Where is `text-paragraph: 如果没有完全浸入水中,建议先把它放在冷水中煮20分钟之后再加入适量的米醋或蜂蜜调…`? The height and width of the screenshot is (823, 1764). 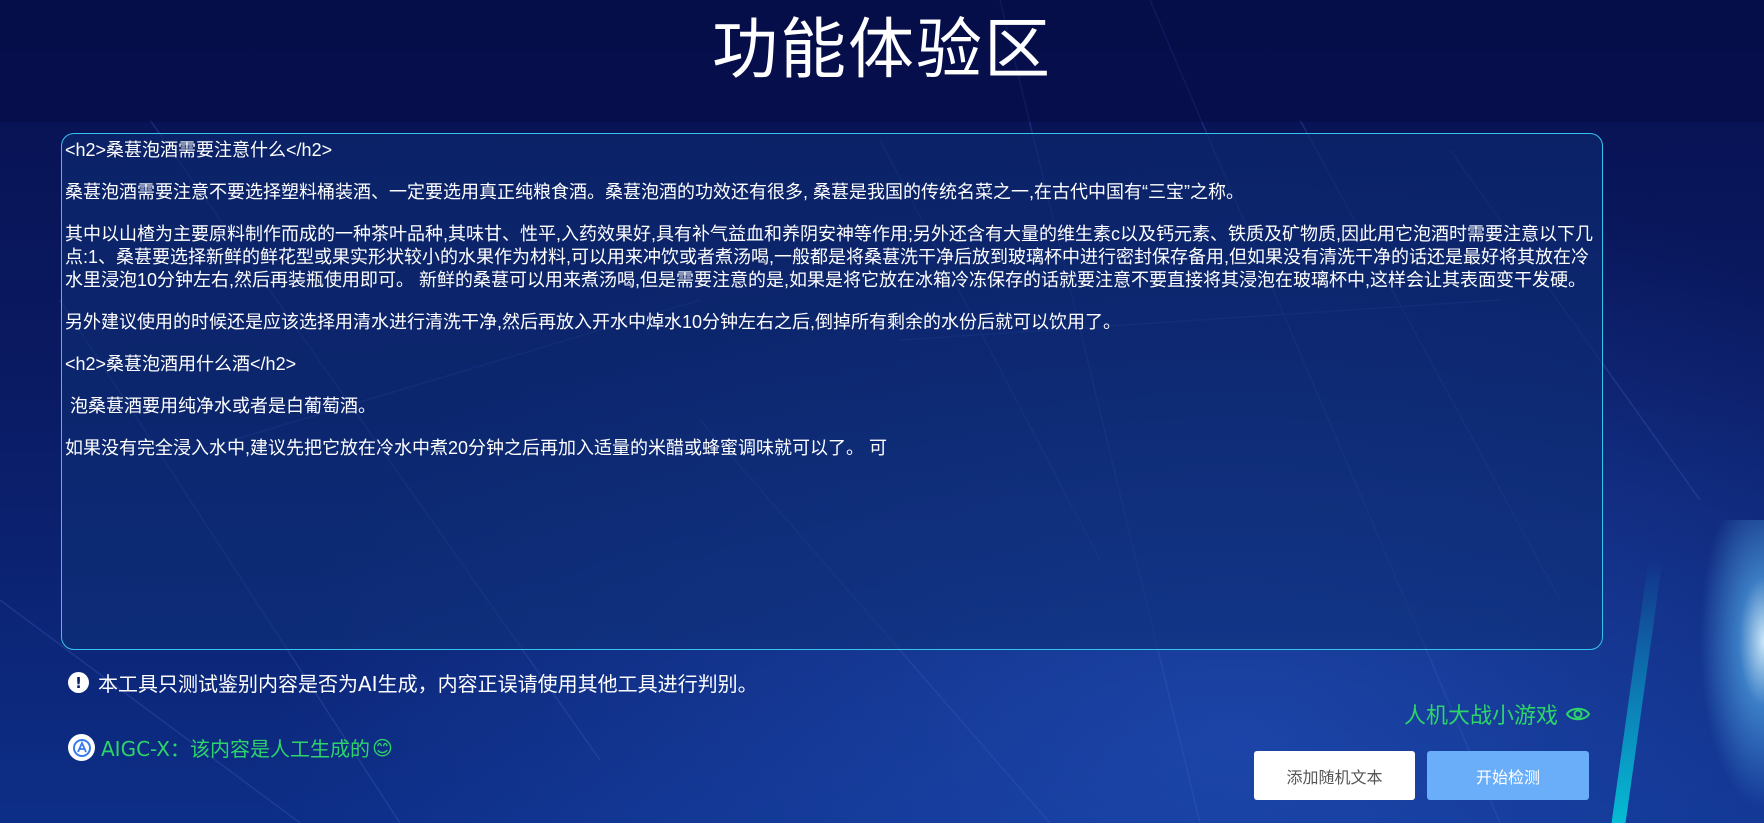
text-paragraph: 如果没有完全浸入水中,建议先把它放在冷水中煮20分钟之后再加入适量的米醋或蜂蜜调… is located at coordinates (476, 448).